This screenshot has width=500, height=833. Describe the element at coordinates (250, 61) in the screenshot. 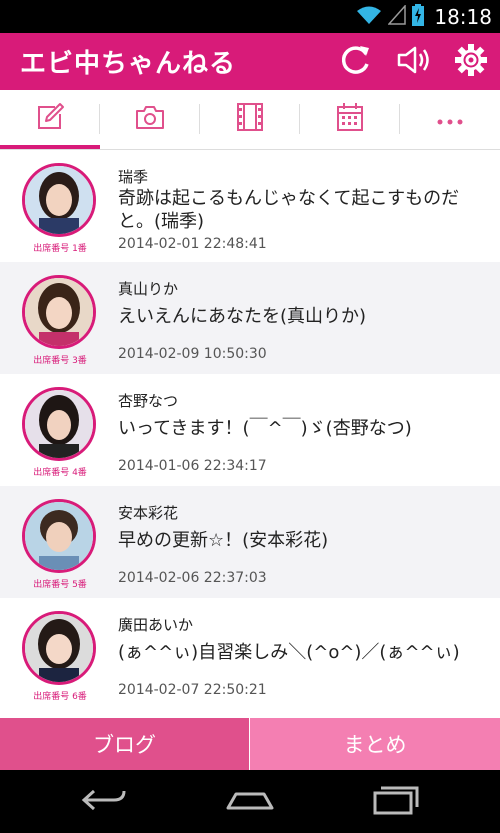

I see `app-bar: エビ中ちゃんねる` at that location.